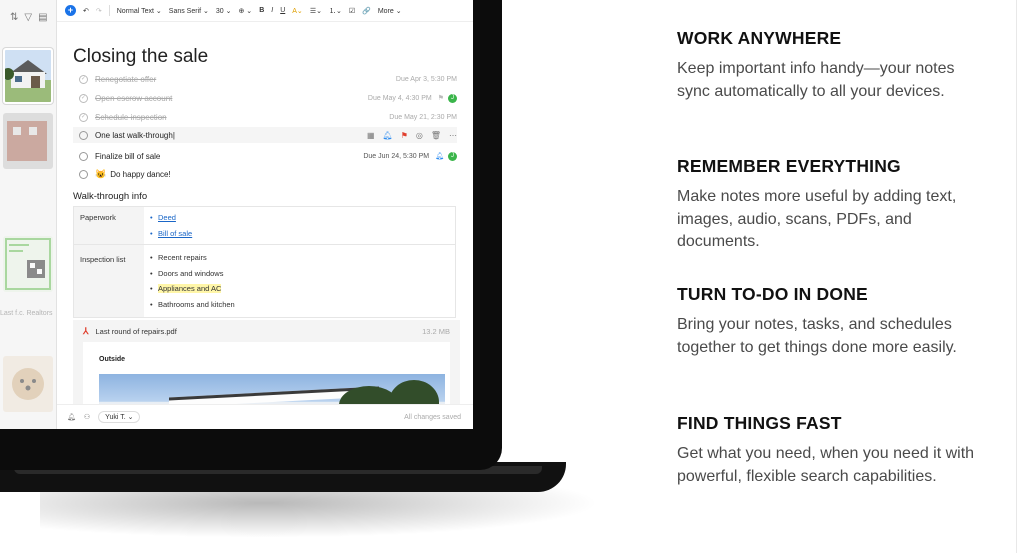 This screenshot has width=1017, height=553. What do you see at coordinates (28, 17) in the screenshot?
I see `filter-icon: ▽` at bounding box center [28, 17].